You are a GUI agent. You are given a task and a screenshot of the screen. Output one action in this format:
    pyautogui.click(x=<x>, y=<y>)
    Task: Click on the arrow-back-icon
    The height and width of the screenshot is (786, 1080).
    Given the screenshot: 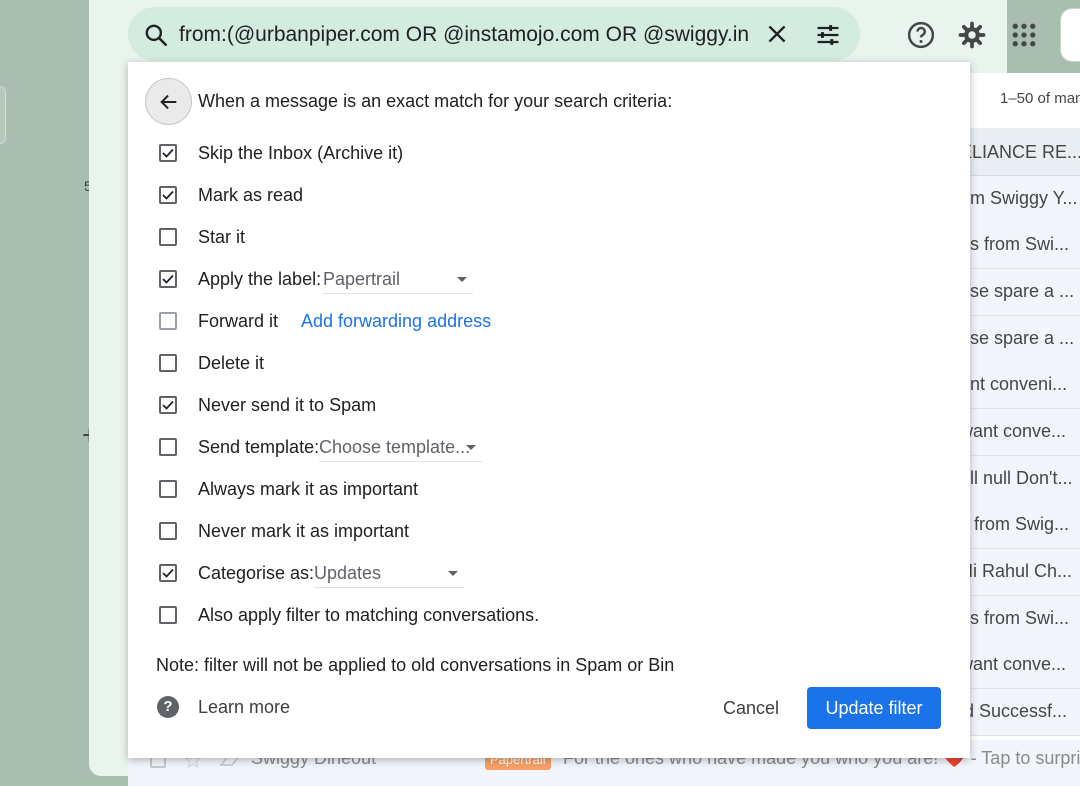 What is the action you would take?
    pyautogui.click(x=168, y=102)
    